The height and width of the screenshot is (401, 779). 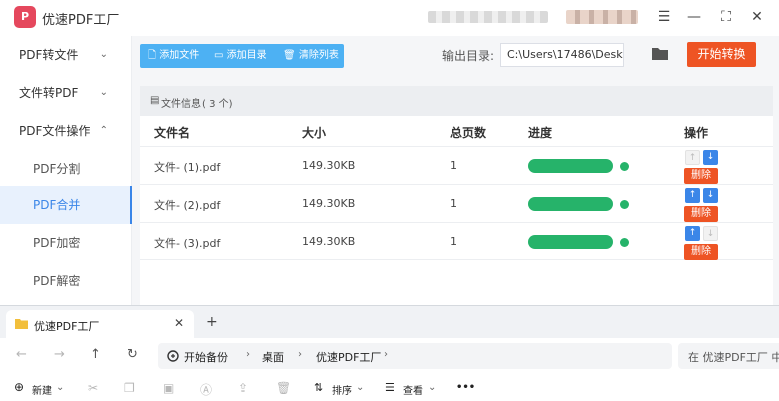 What do you see at coordinates (602, 17) in the screenshot?
I see `blurred-user-avatar` at bounding box center [602, 17].